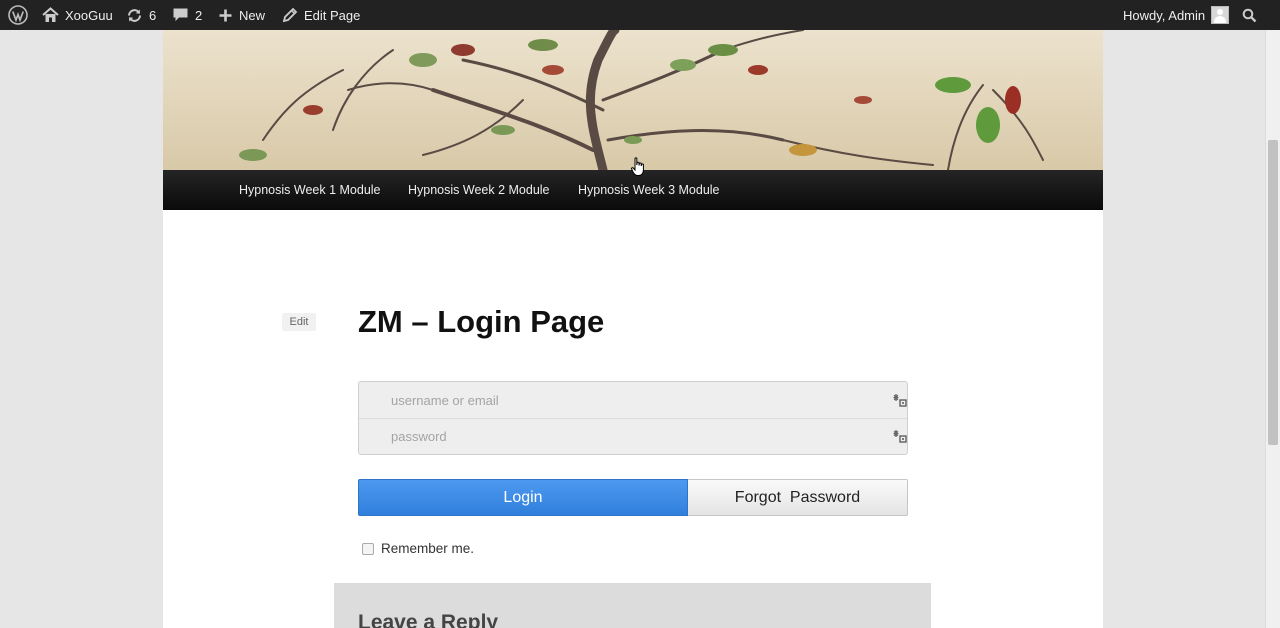  I want to click on updates-icon, so click(134, 15).